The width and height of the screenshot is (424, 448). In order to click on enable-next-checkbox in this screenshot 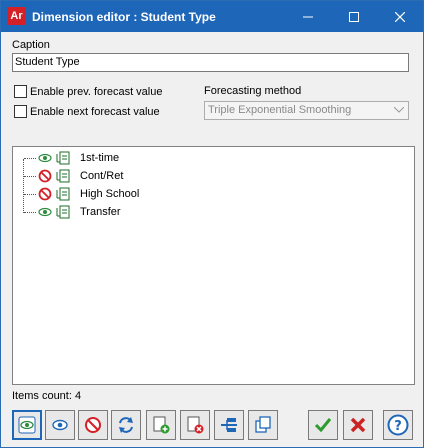, I will do `click(20, 111)`.